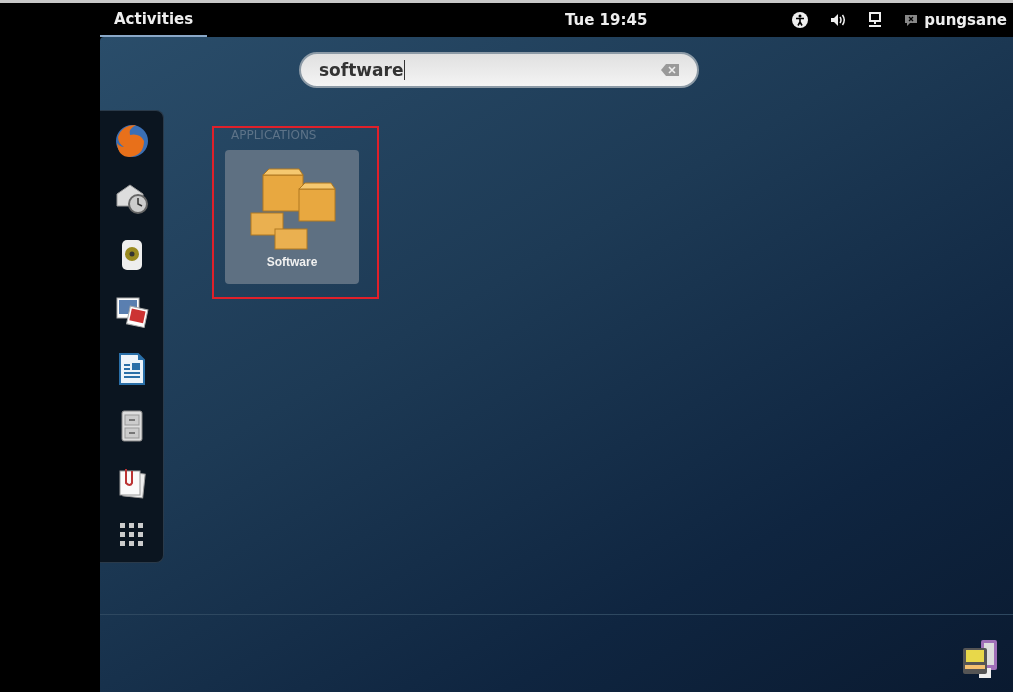 This screenshot has width=1013, height=692. I want to click on user-menu: pungsane, so click(965, 20).